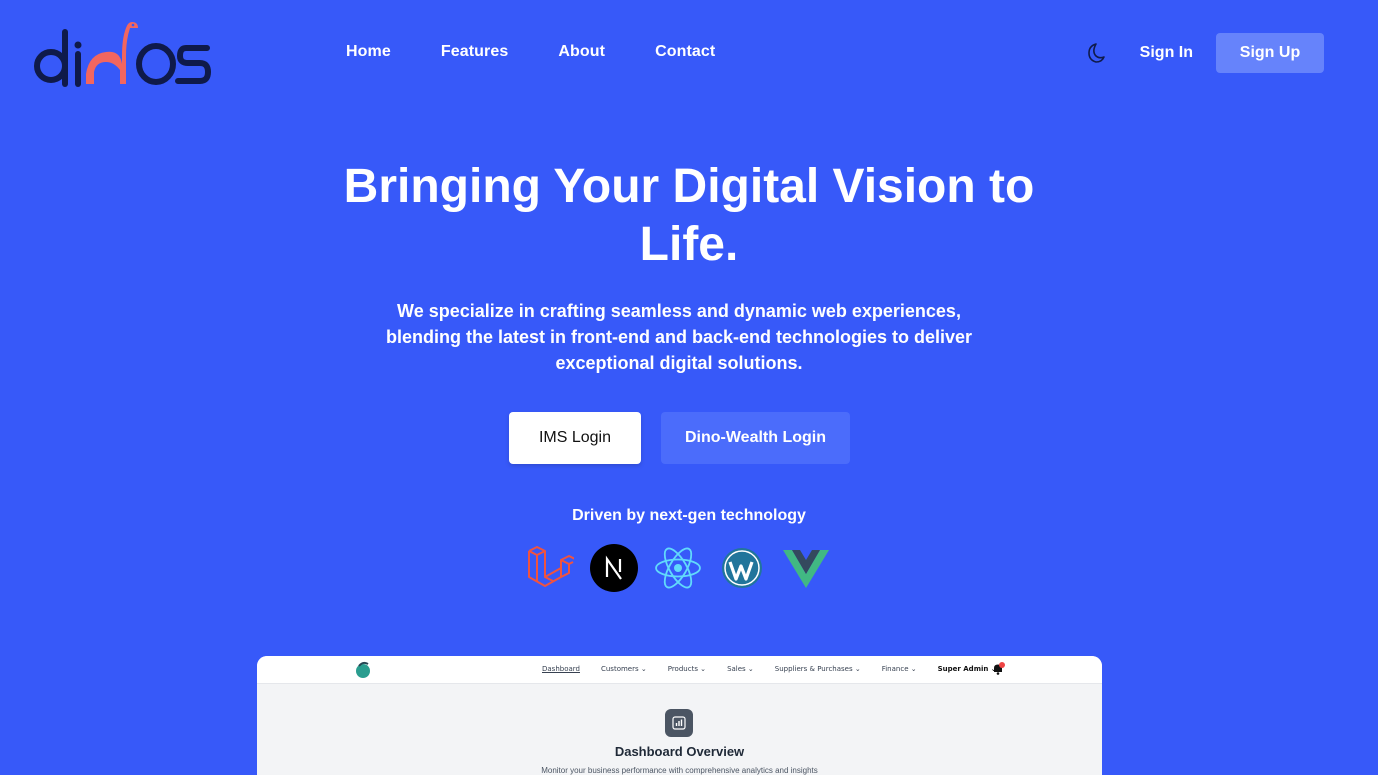 Image resolution: width=1378 pixels, height=775 pixels. Describe the element at coordinates (679, 723) in the screenshot. I see `chart-icon` at that location.